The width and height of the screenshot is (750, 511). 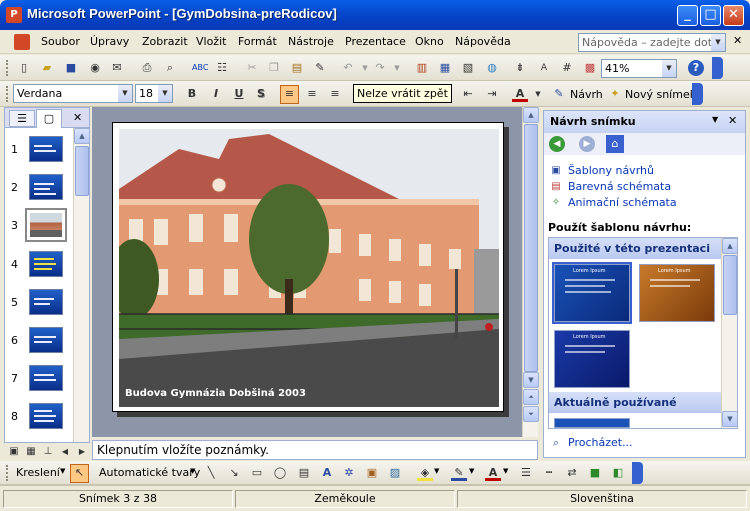 I want to click on line-color-icon: ✎, so click(x=459, y=473).